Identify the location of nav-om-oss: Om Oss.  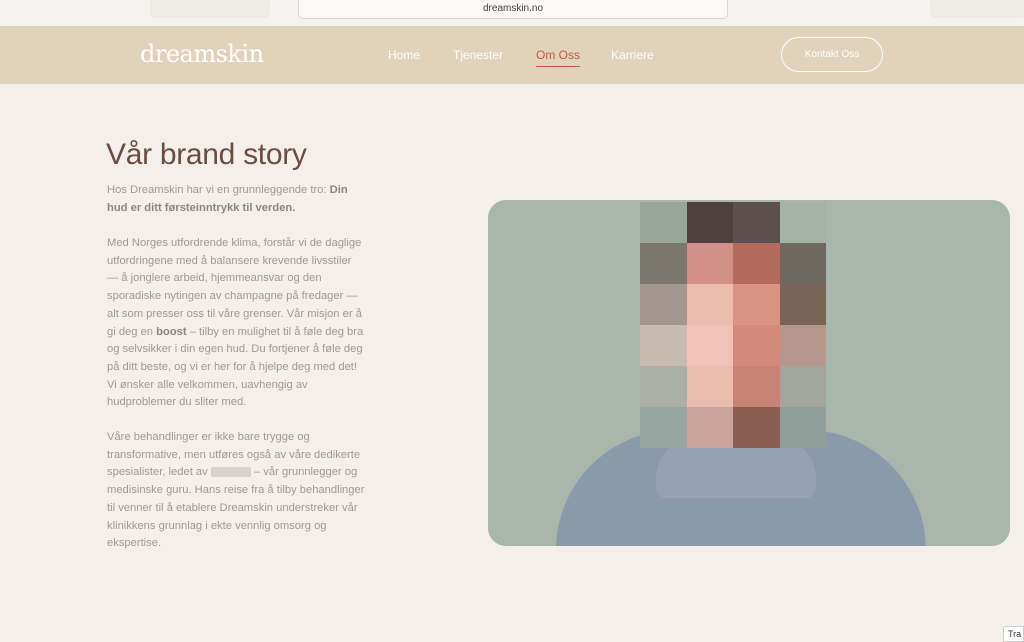
(558, 57).